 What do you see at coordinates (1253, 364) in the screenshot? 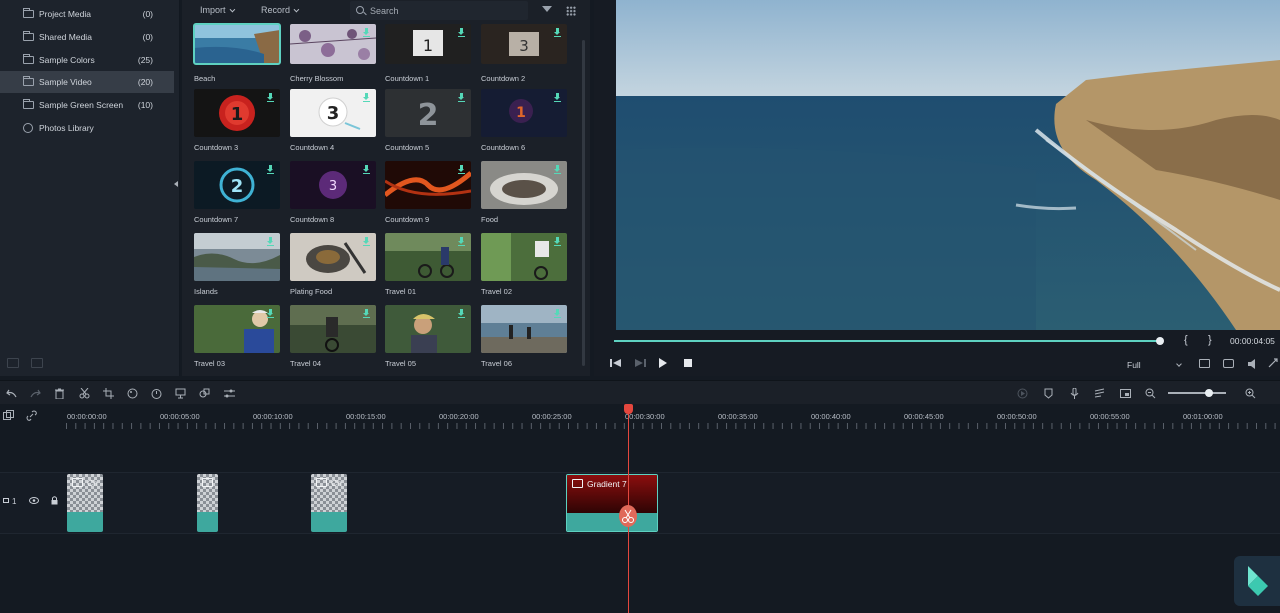
I see `volume-icon` at bounding box center [1253, 364].